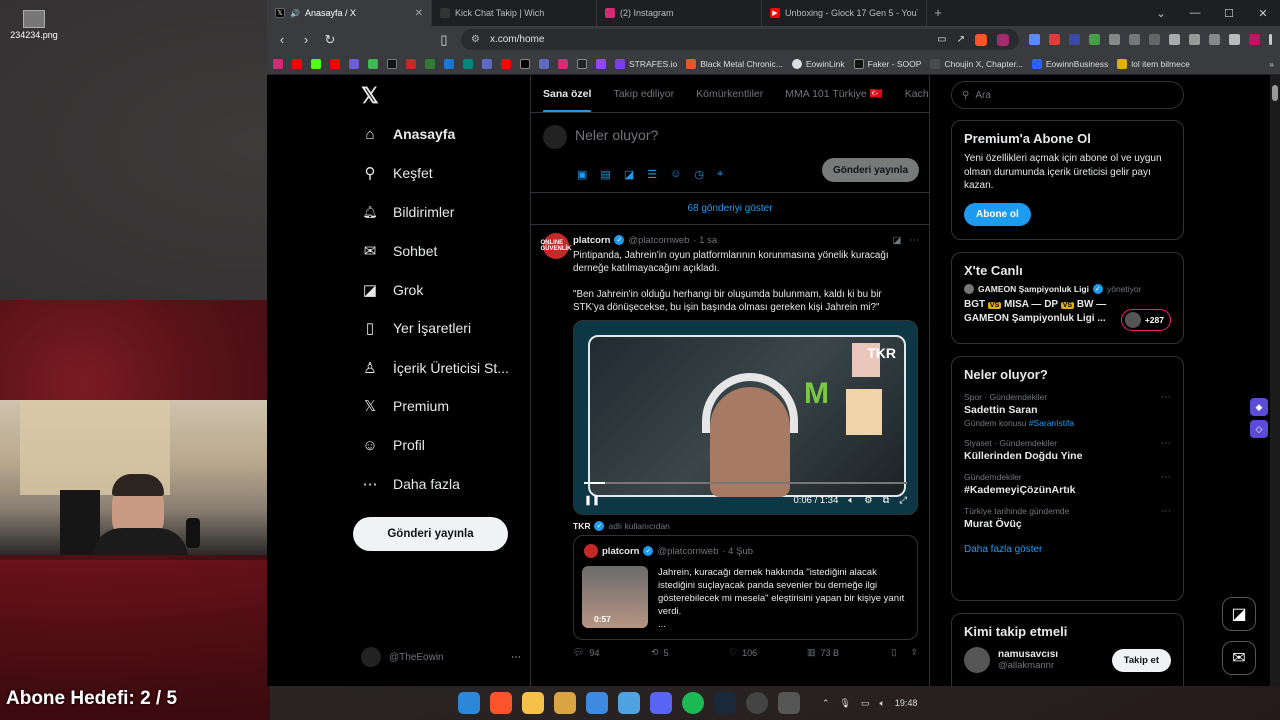  What do you see at coordinates (475, 39) in the screenshot?
I see `site-info-icon: ⚙` at bounding box center [475, 39].